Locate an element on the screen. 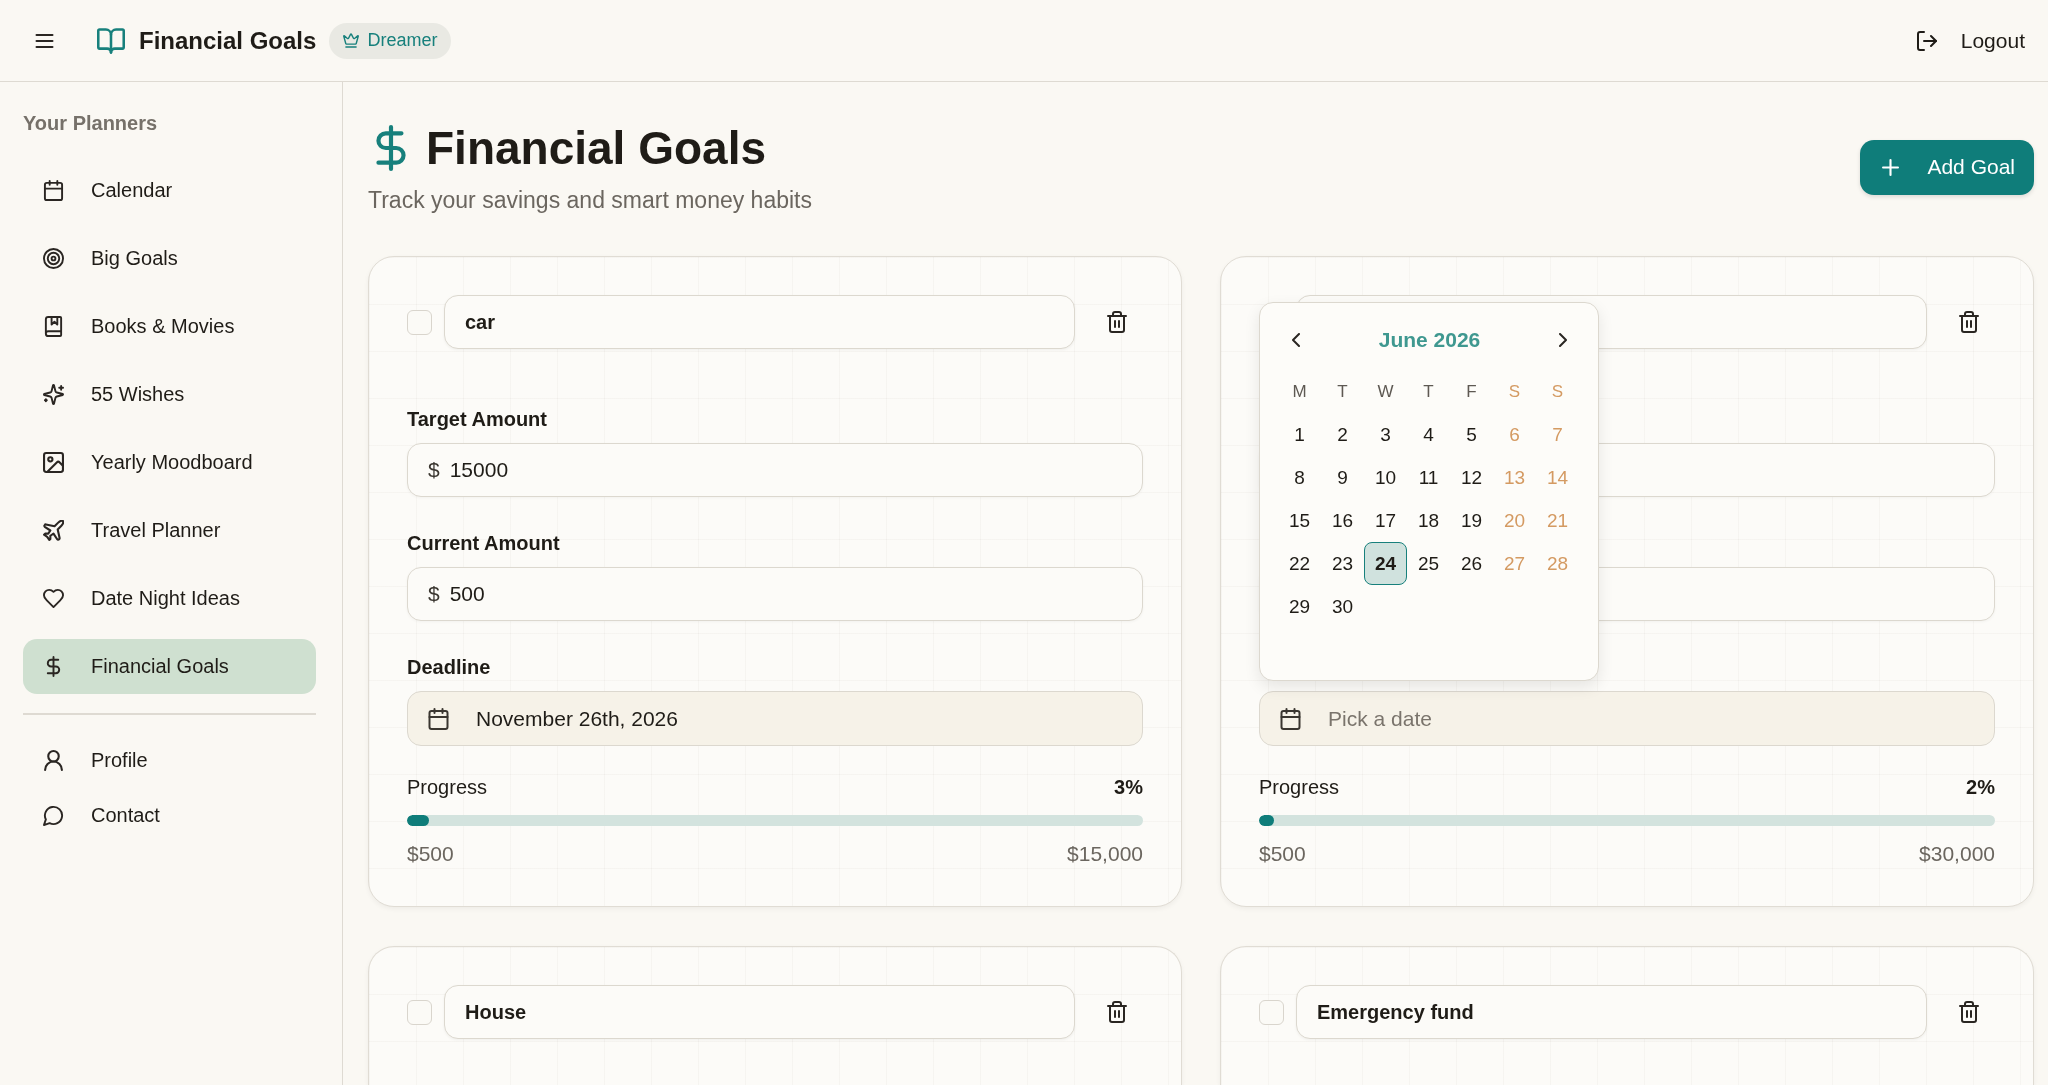  calendar-day: 10 is located at coordinates (1385, 477).